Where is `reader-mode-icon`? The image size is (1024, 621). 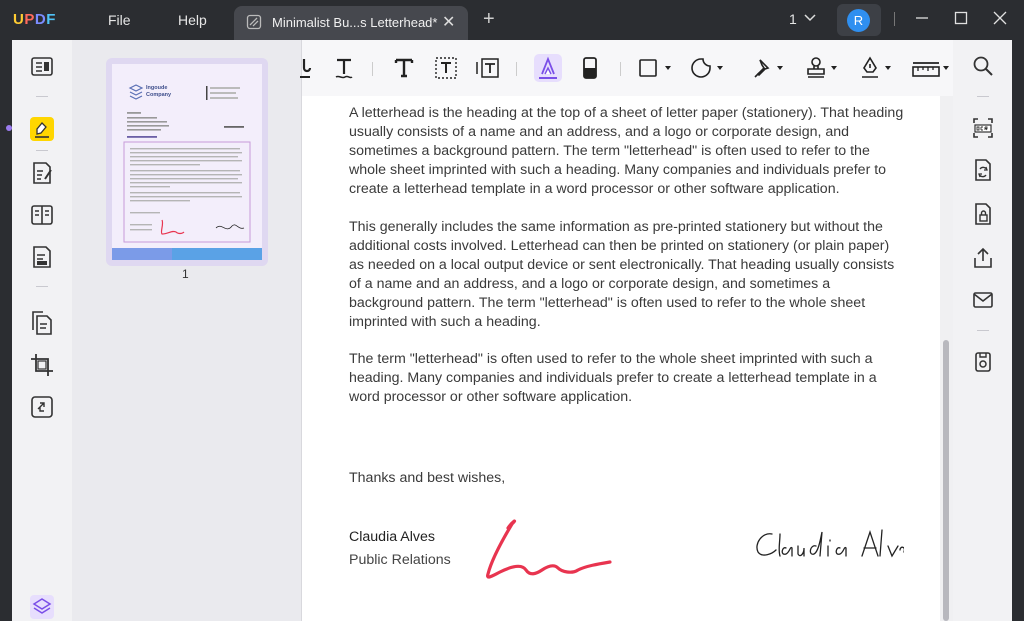
reader-mode-icon is located at coordinates (42, 67).